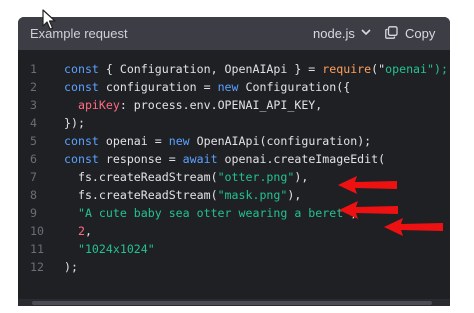  I want to click on copy-icon, so click(391, 32).